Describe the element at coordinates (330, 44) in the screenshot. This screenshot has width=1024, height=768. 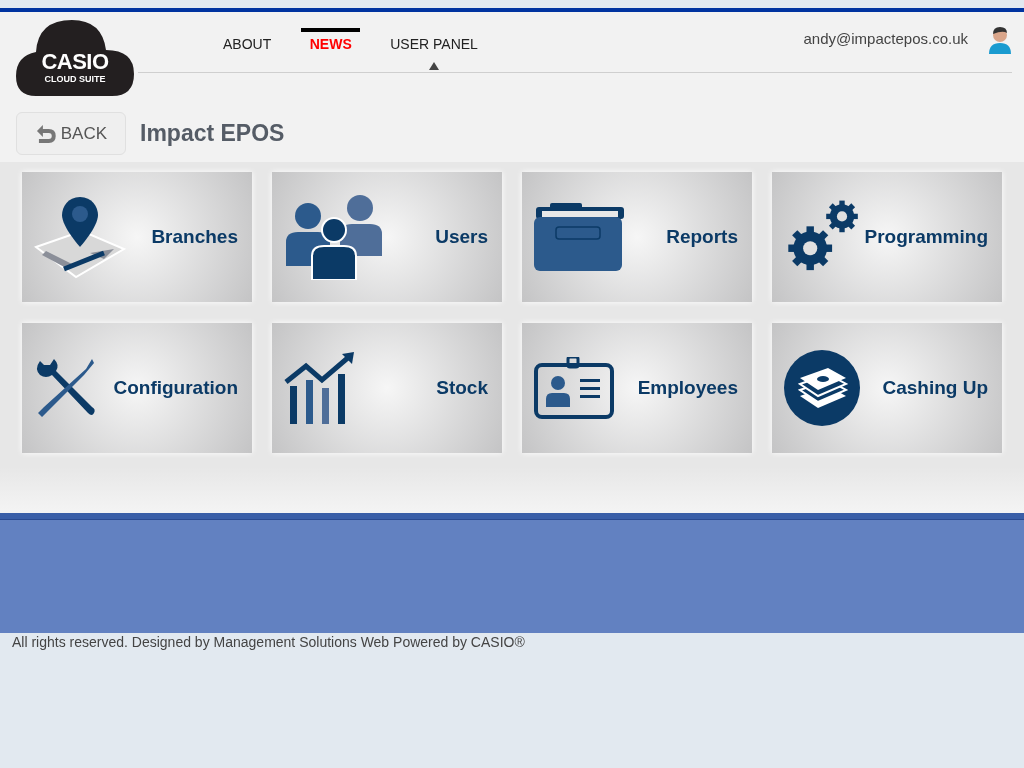
I see `nav-link: NEWS` at that location.